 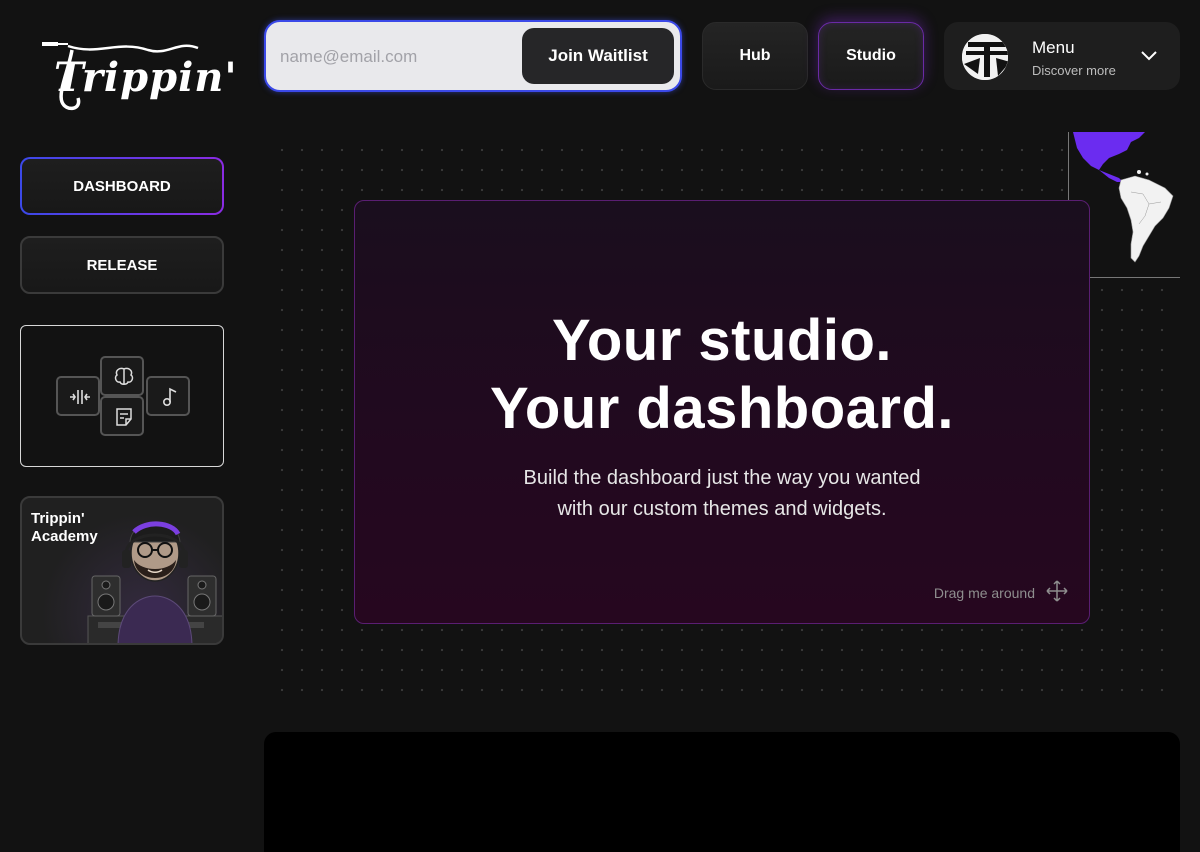 What do you see at coordinates (154, 582) in the screenshot?
I see `academy-illustration` at bounding box center [154, 582].